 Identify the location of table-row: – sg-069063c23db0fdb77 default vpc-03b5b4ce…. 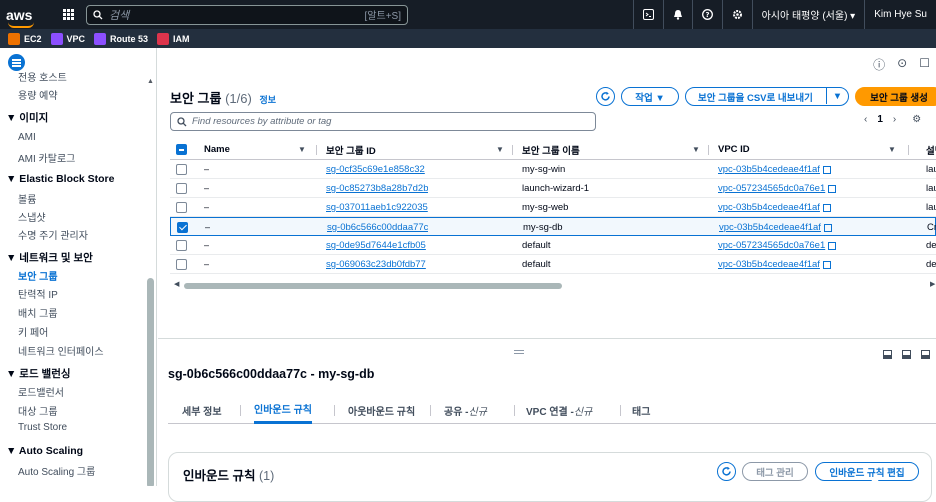
(553, 264).